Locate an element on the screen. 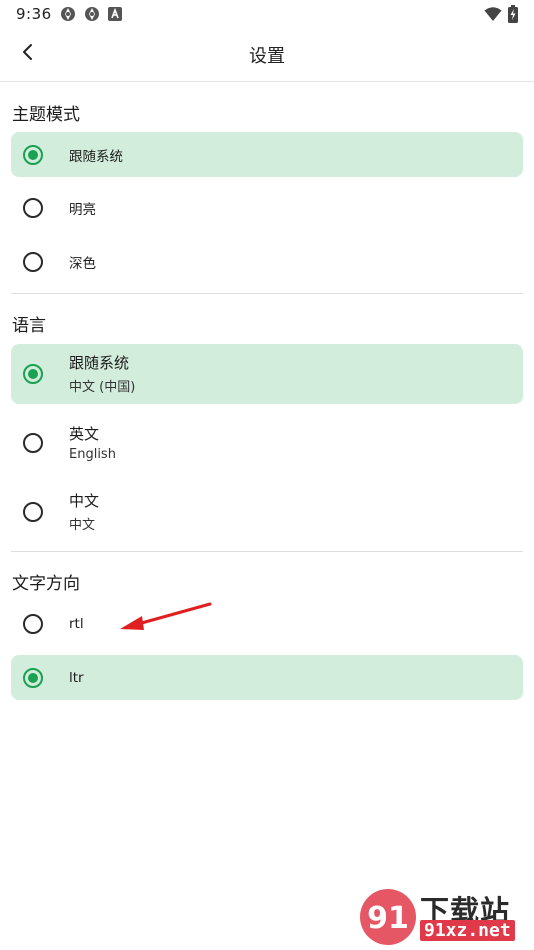 The width and height of the screenshot is (534, 950). option-label: 中文 is located at coordinates (84, 501).